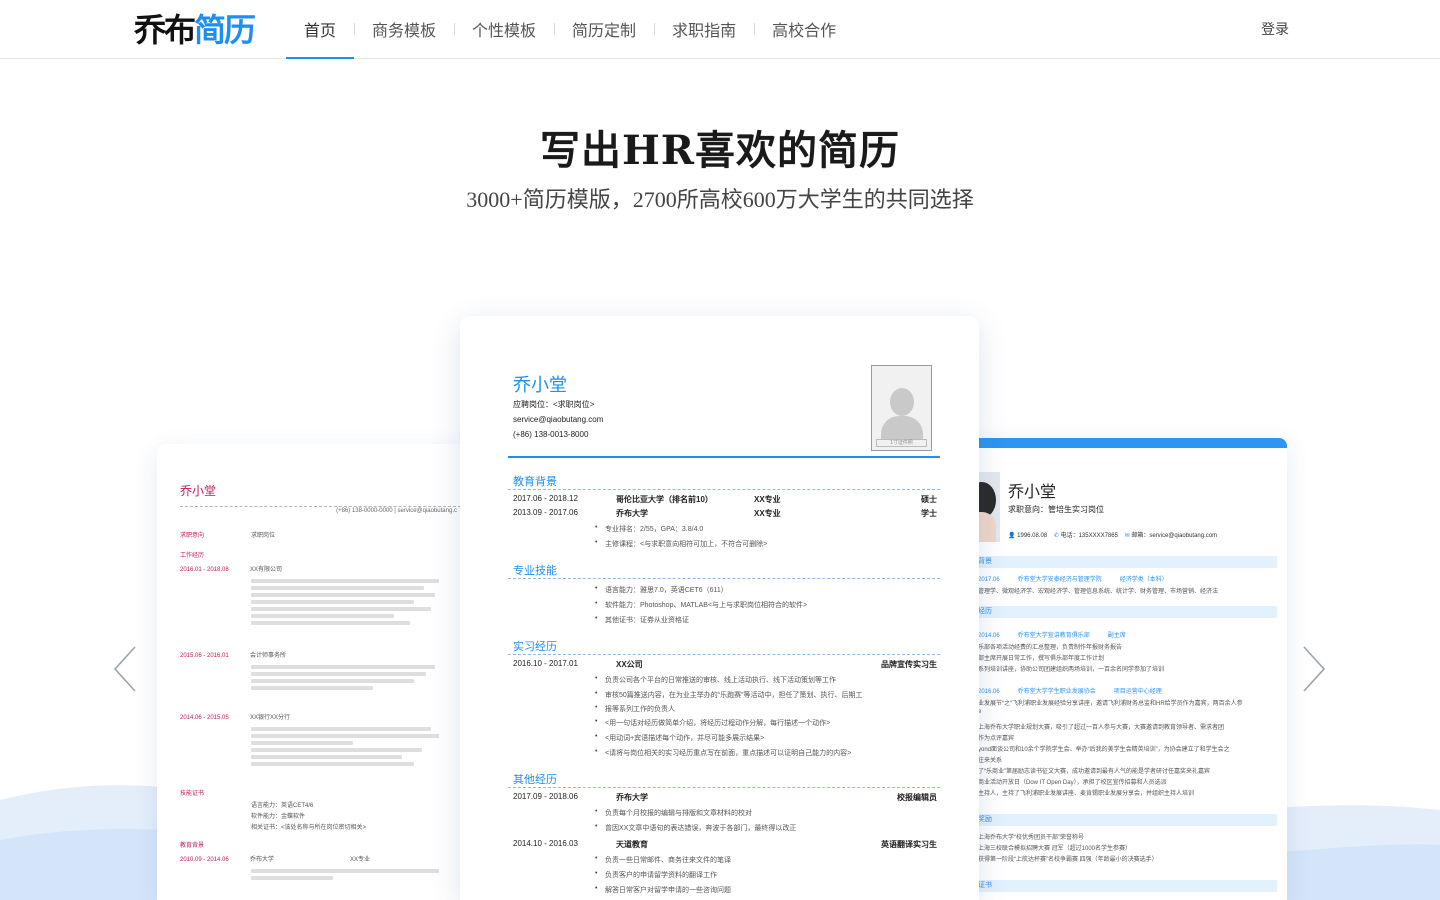  I want to click on education-row: 2017.06 - 2018.12 哥伦比亚大学（排名前10） XX专业 硕士, so click(725, 499).